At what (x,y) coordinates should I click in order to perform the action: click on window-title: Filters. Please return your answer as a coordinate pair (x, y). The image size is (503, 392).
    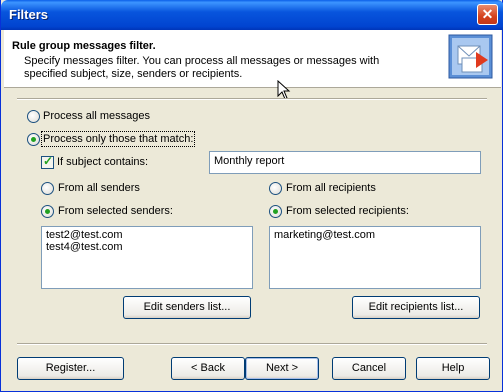
    Looking at the image, I should click on (29, 14).